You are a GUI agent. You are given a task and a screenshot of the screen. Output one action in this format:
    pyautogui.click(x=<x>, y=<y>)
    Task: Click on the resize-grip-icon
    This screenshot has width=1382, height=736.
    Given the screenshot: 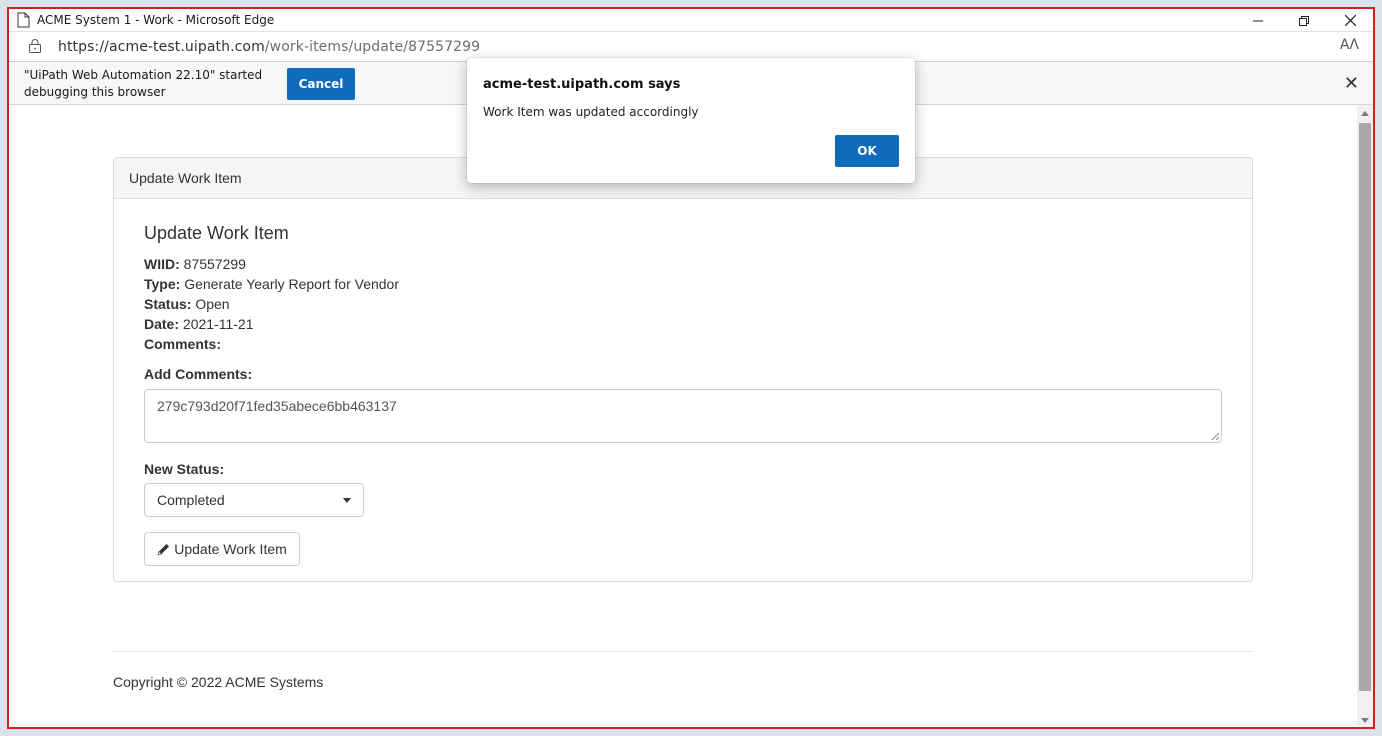 What is the action you would take?
    pyautogui.click(x=1215, y=436)
    